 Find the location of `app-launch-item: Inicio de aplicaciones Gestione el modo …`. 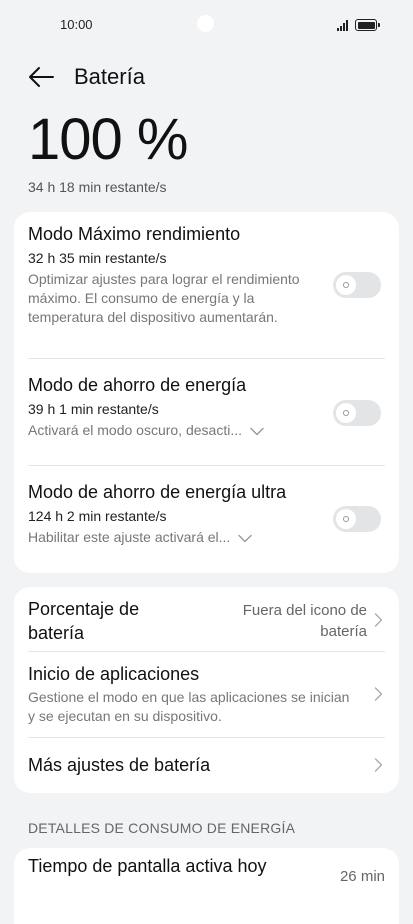

app-launch-item: Inicio de aplicaciones Gestione el modo … is located at coordinates (193, 694).